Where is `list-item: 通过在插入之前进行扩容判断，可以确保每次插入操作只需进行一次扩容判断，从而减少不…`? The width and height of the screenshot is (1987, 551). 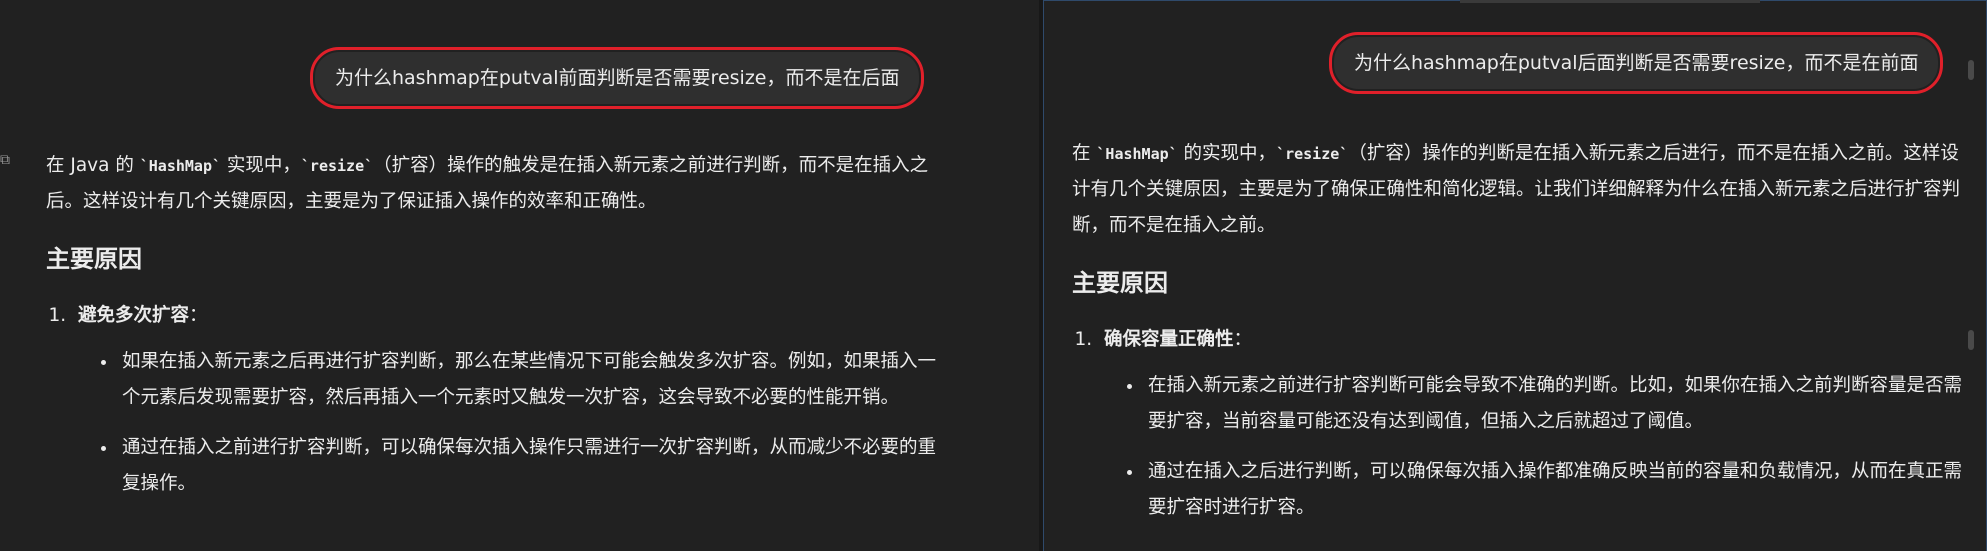
list-item: 通过在插入之前进行扩容判断，可以确保每次插入操作只需进行一次扩容判断，从而减少不… is located at coordinates (532, 466).